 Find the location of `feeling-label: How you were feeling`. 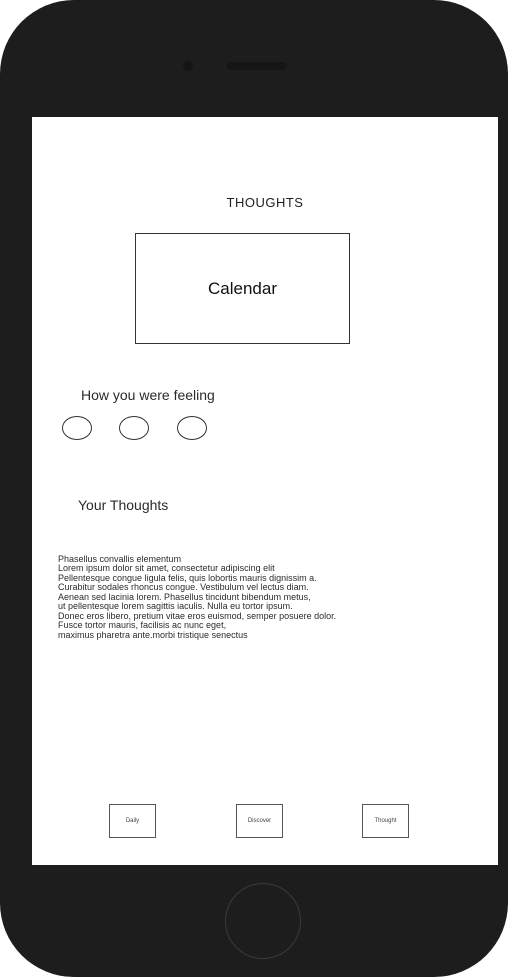

feeling-label: How you were feeling is located at coordinates (148, 395).